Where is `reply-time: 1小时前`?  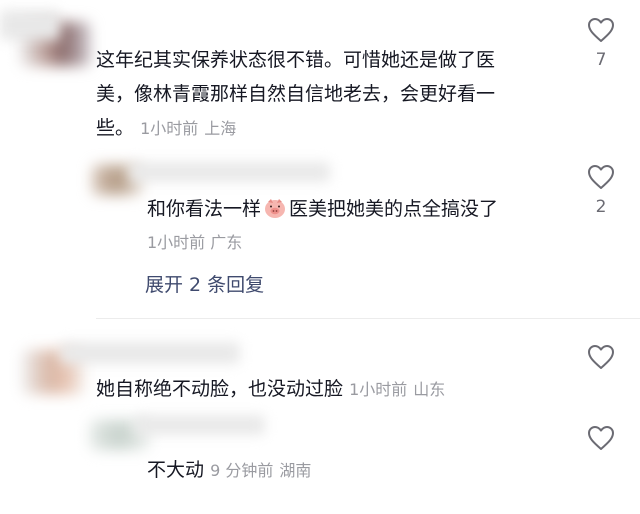
reply-time: 1小时前 is located at coordinates (176, 242).